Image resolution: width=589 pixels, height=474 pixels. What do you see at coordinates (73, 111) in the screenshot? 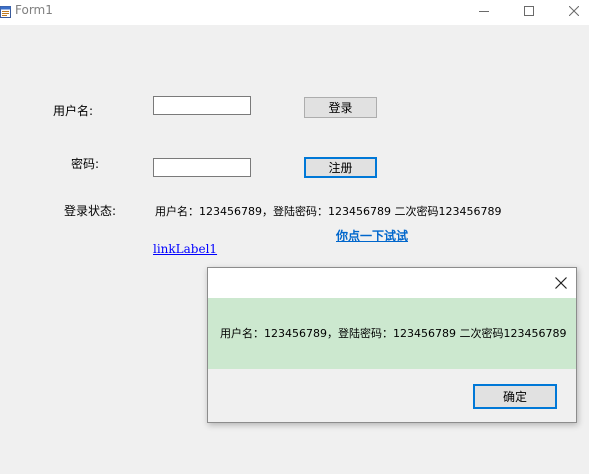
I see `username-label: 用户名:` at bounding box center [73, 111].